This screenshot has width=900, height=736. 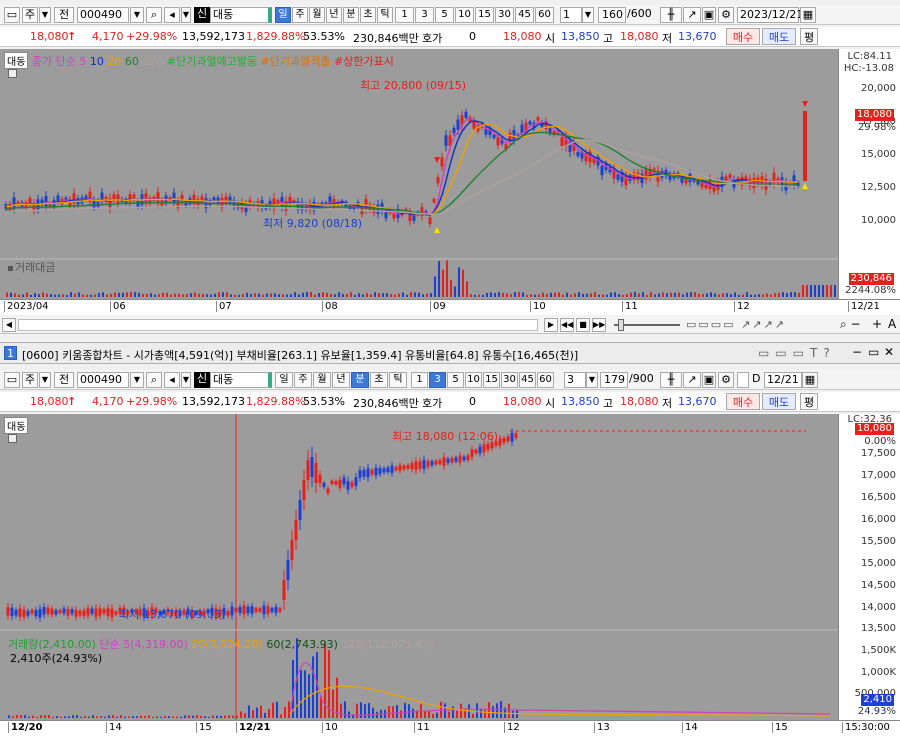 What do you see at coordinates (850, 324) in the screenshot?
I see `zoom-out-icon: ⌕ −` at bounding box center [850, 324].